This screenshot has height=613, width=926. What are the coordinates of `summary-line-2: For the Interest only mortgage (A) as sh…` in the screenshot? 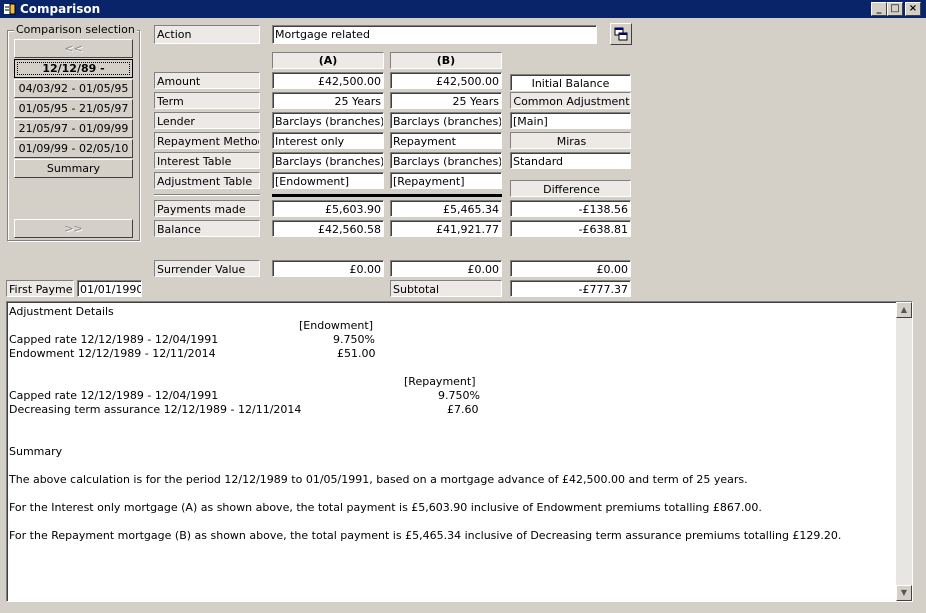 It's located at (385, 507).